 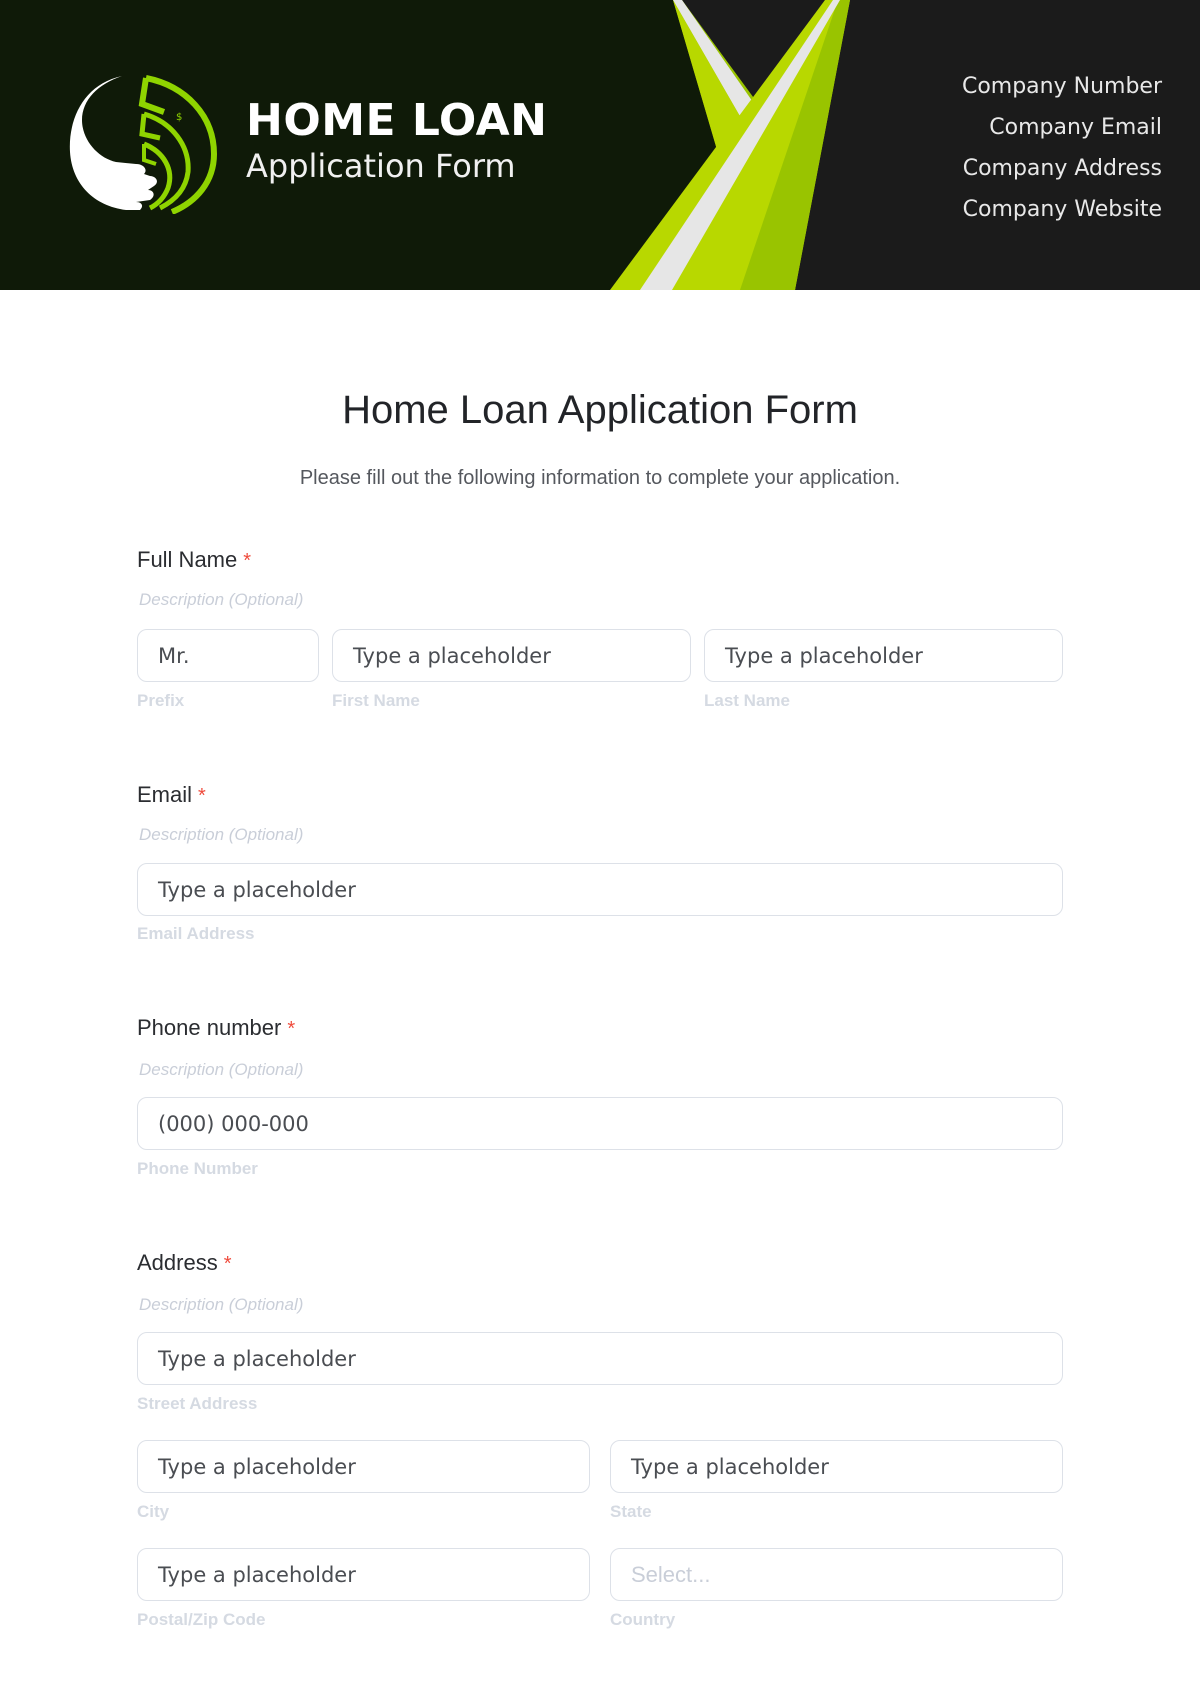 What do you see at coordinates (600, 410) in the screenshot?
I see `form-title: Home Loan Application Form` at bounding box center [600, 410].